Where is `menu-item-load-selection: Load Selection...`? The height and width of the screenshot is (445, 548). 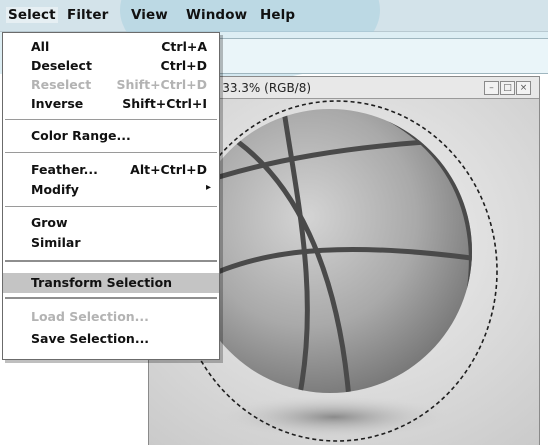 menu-item-load-selection: Load Selection... is located at coordinates (111, 317).